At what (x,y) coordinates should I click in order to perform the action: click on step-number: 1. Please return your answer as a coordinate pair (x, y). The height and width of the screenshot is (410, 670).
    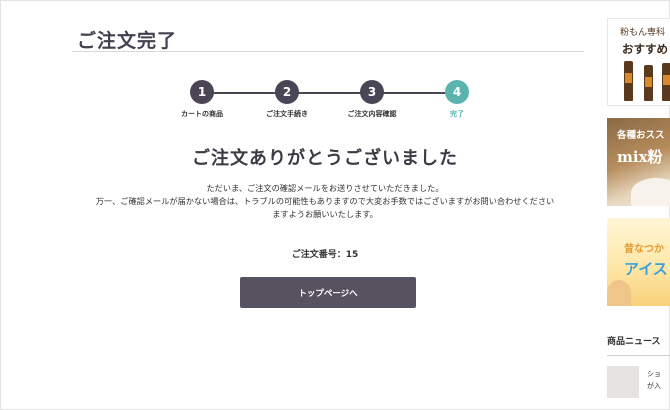
    Looking at the image, I should click on (202, 92).